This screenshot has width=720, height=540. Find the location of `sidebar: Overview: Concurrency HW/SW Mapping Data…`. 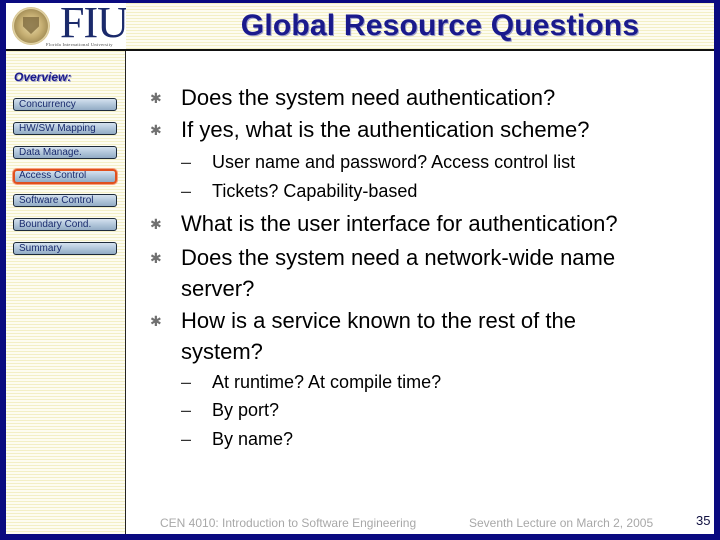

sidebar: Overview: Concurrency HW/SW Mapping Data… is located at coordinates (66, 292).